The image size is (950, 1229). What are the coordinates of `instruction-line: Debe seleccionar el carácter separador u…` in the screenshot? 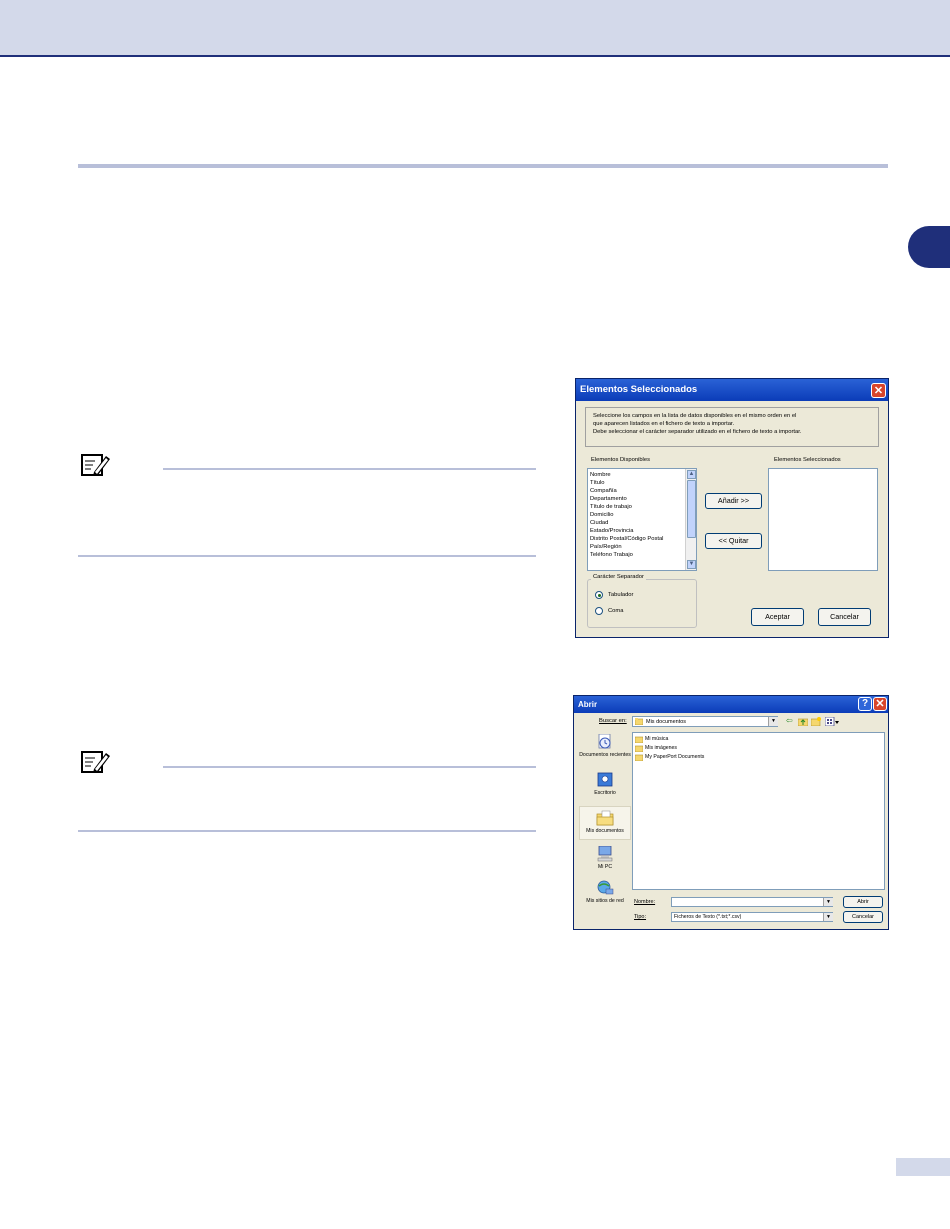 It's located at (697, 432).